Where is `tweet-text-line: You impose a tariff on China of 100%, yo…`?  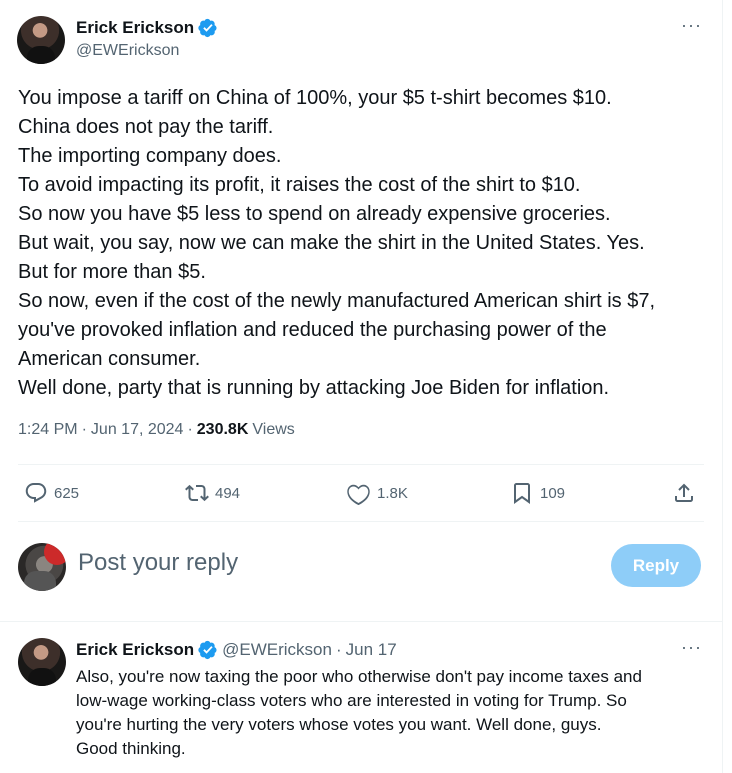 tweet-text-line: You impose a tariff on China of 100%, yo… is located at coordinates (315, 98).